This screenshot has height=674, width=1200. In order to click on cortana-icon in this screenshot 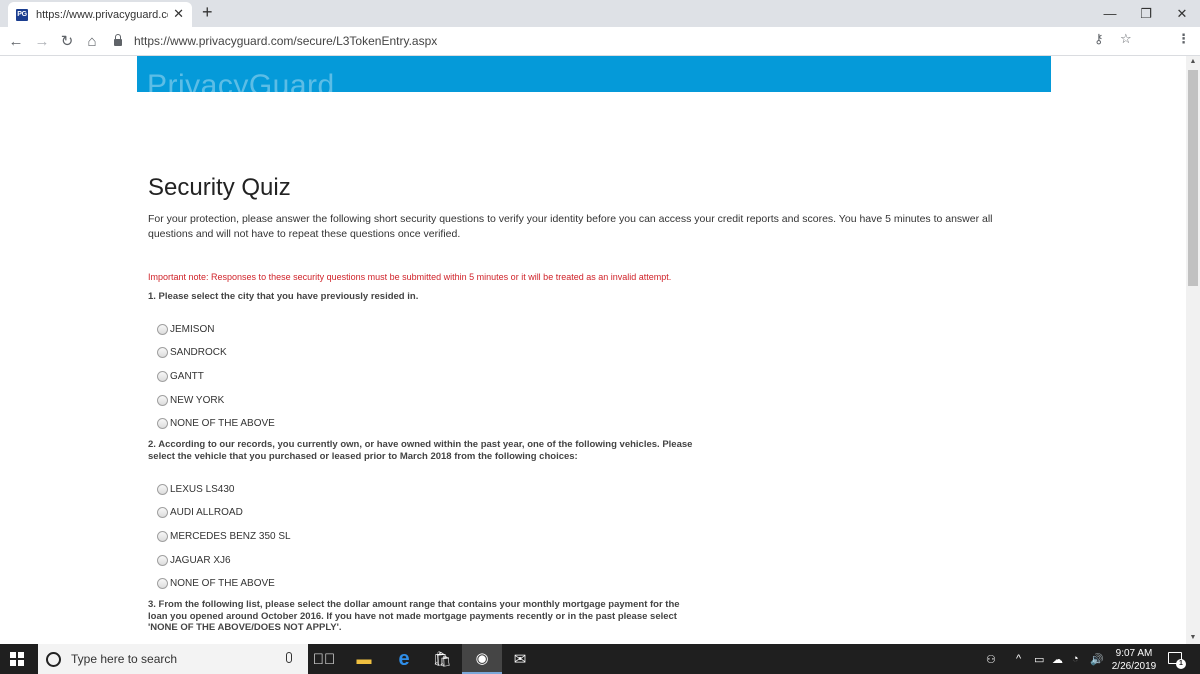, I will do `click(53, 659)`.